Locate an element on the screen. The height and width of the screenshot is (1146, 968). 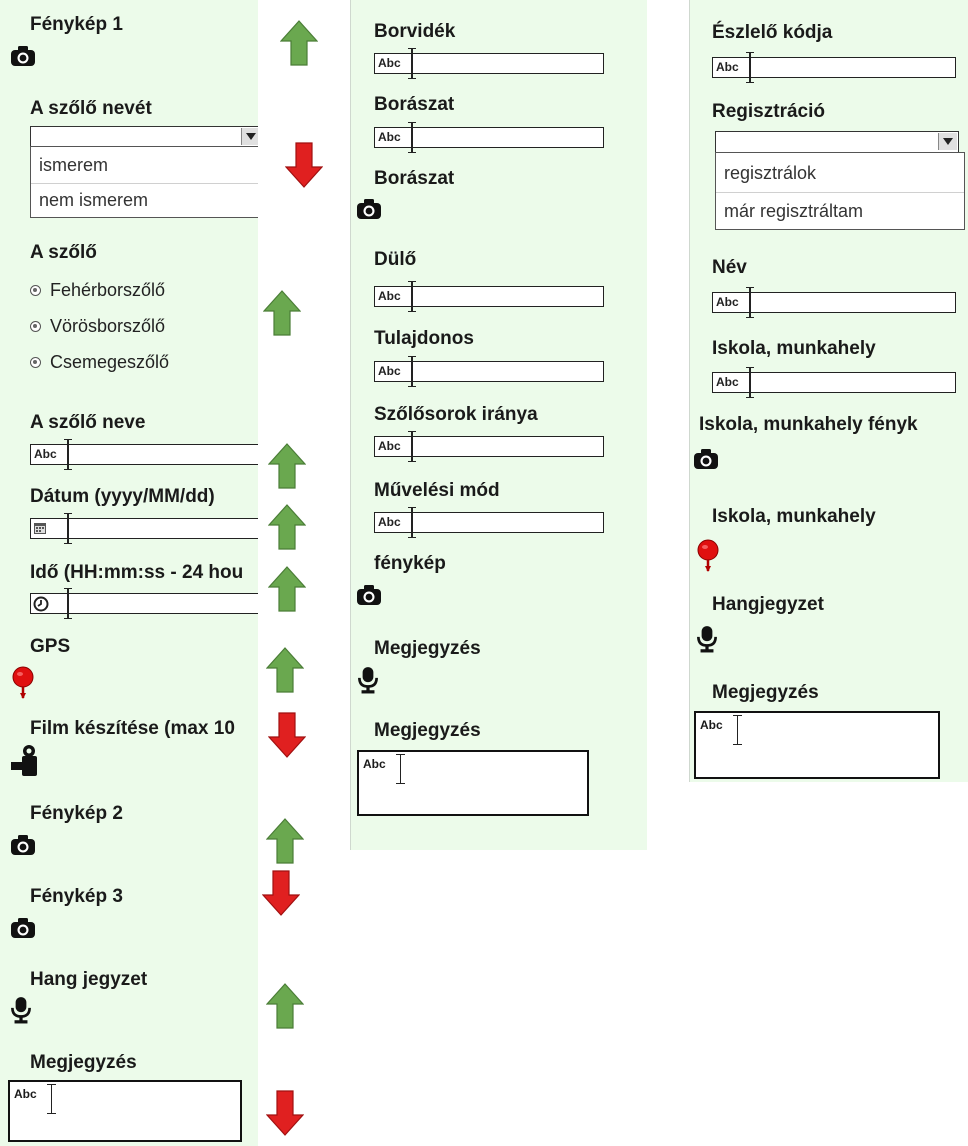
time-input is located at coordinates (144, 603).